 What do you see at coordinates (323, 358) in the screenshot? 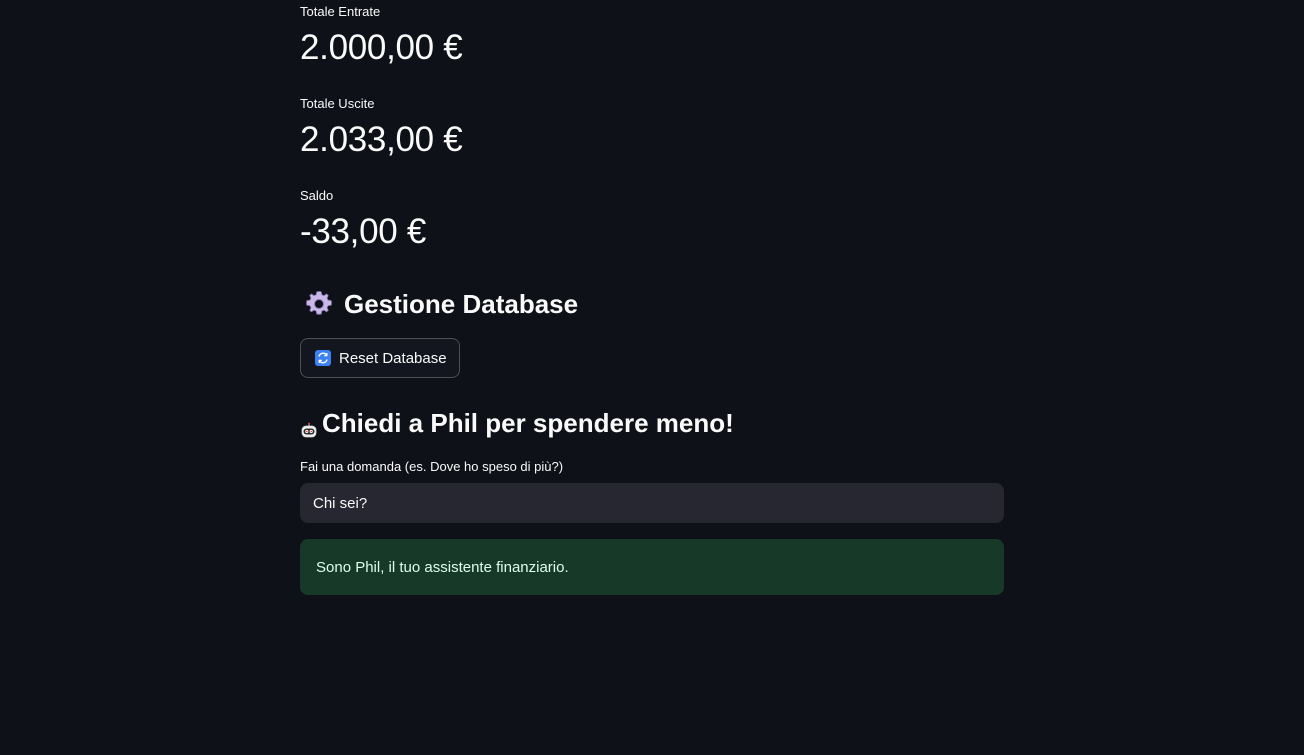
I see `refresh-icon` at bounding box center [323, 358].